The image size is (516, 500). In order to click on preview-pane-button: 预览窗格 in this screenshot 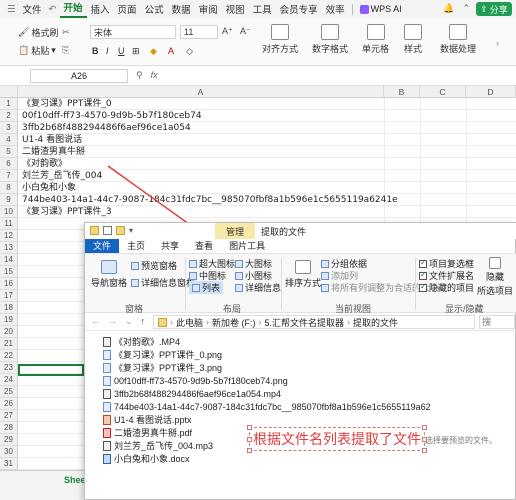, I will do `click(154, 265)`.